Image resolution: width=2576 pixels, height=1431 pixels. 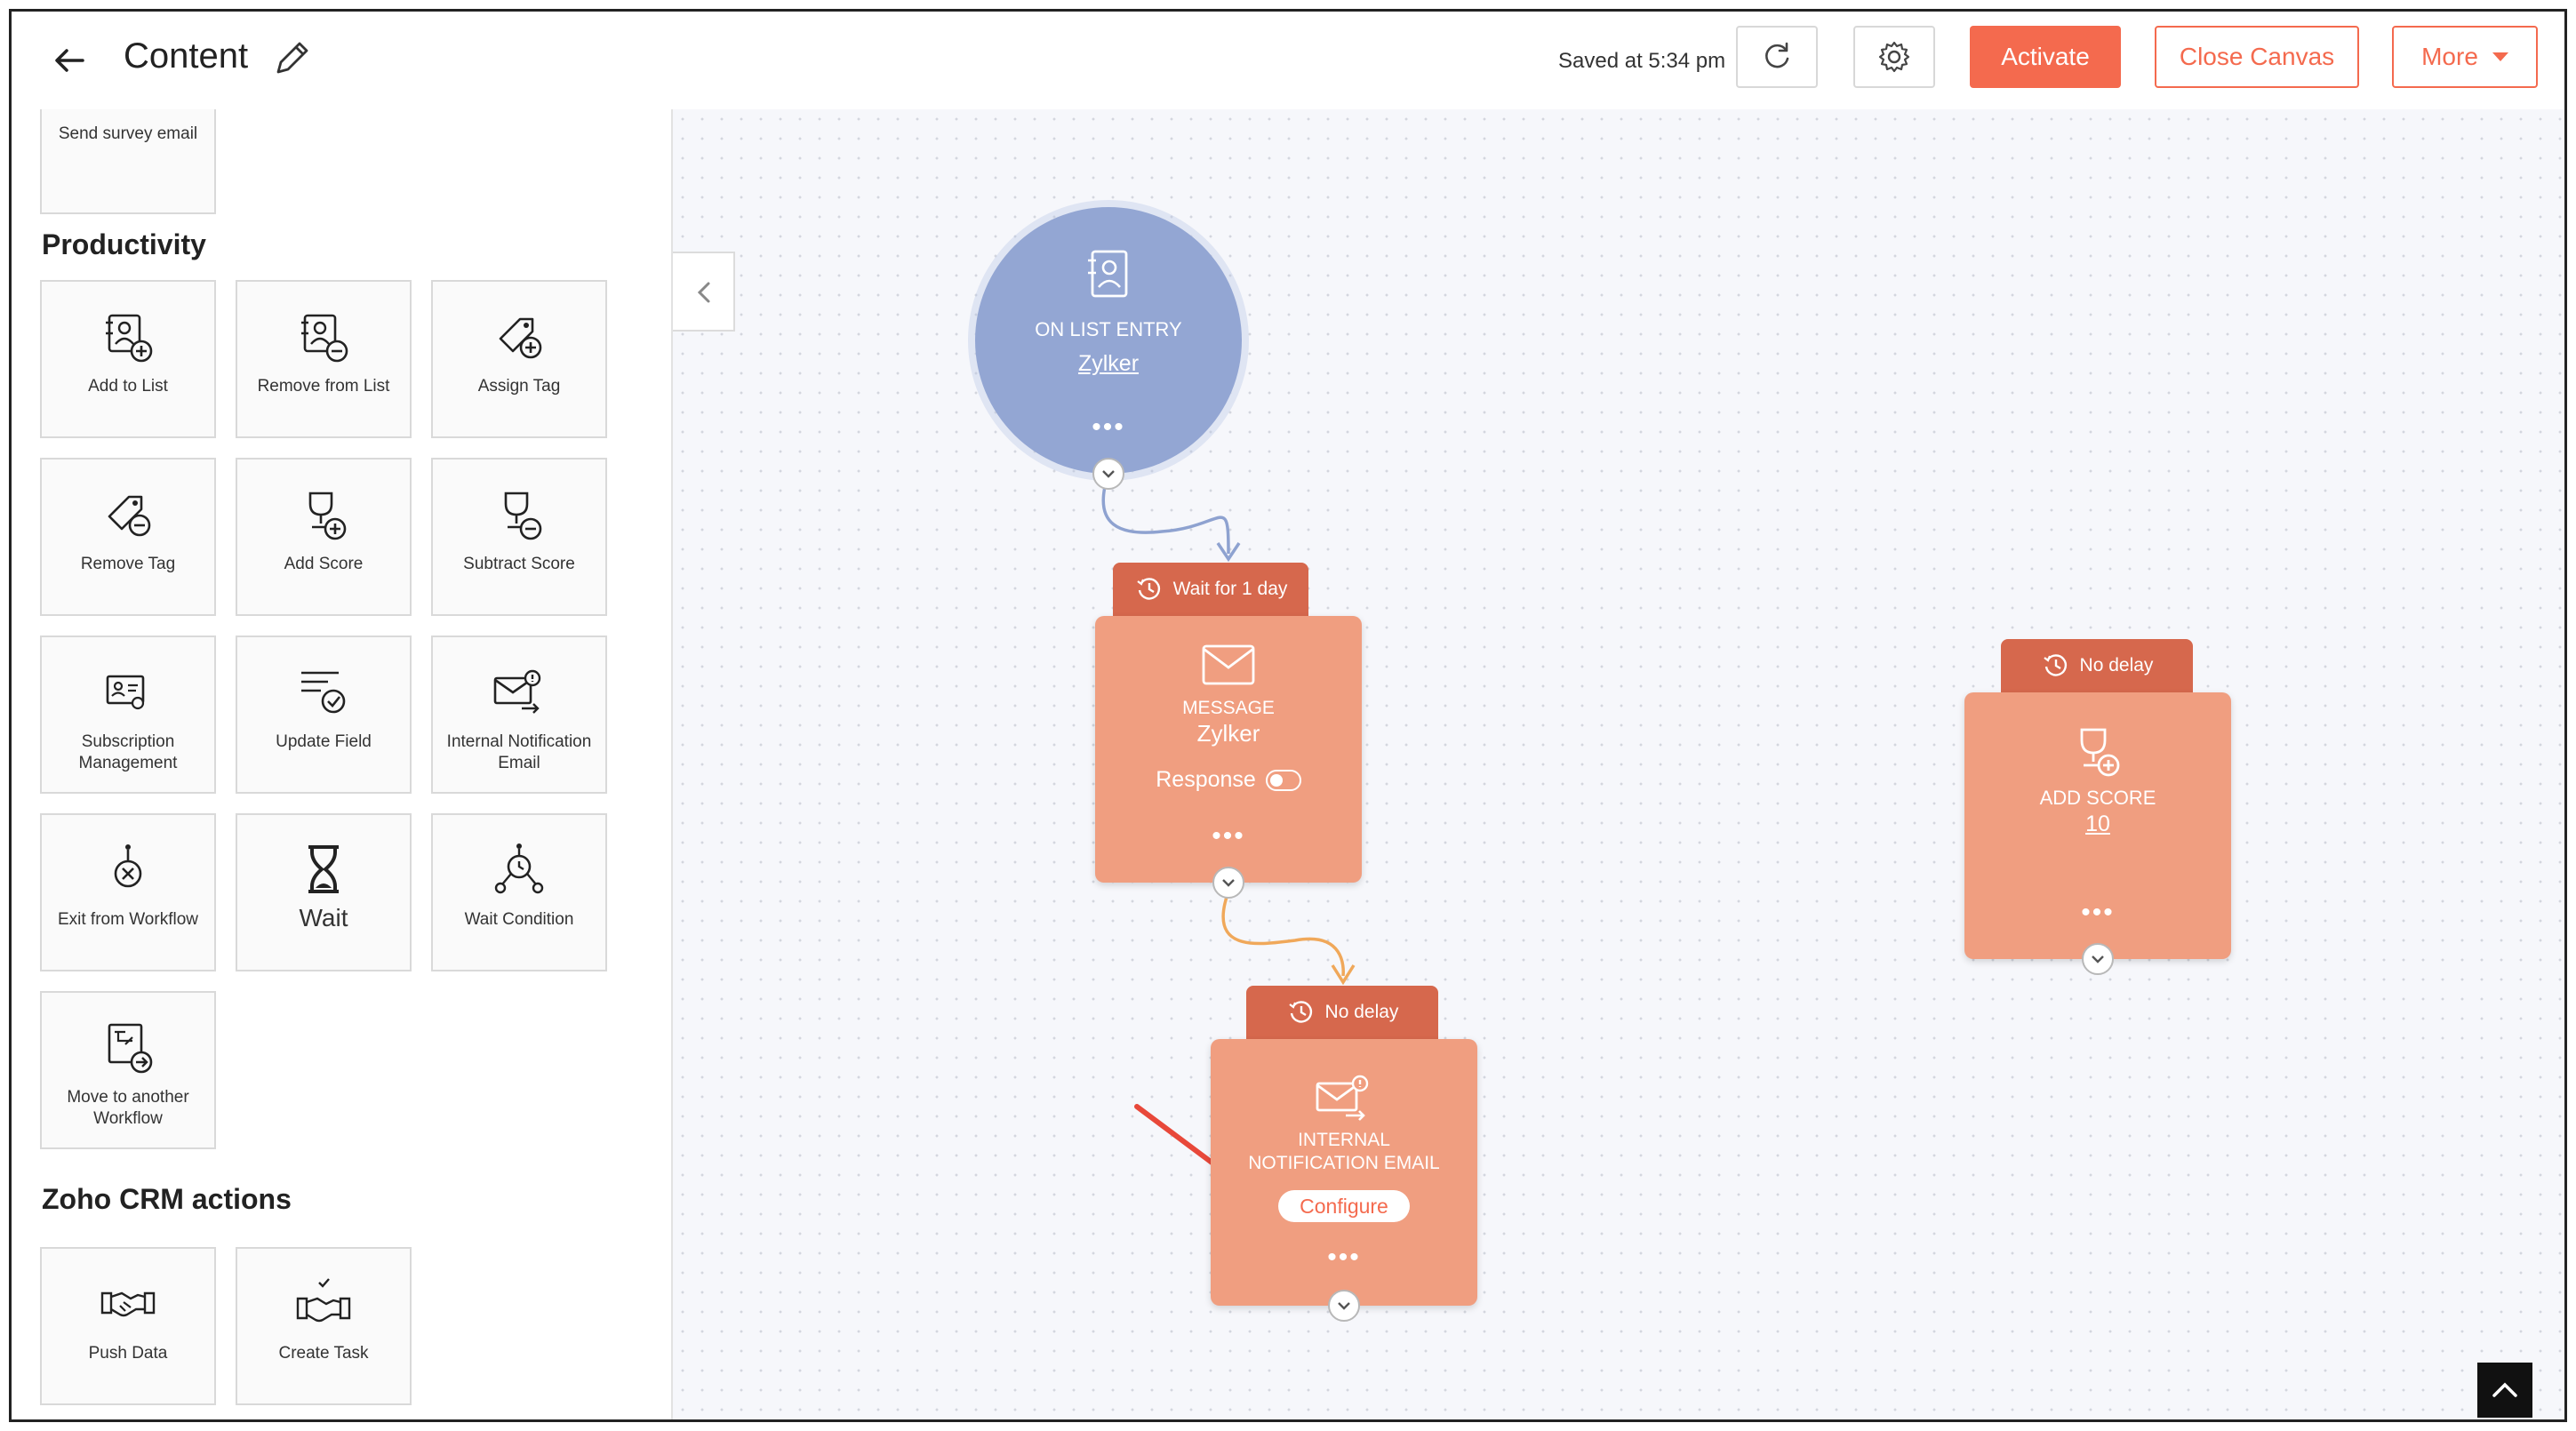 I want to click on entry-node-title: ON LIST ENTRY, so click(x=1108, y=329).